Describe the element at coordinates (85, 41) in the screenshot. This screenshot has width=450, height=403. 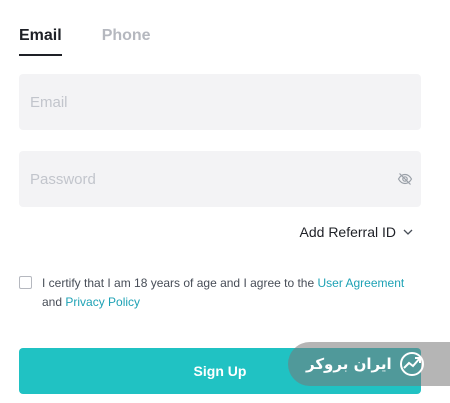
I see `auth-method-tabs: Email Phone` at that location.